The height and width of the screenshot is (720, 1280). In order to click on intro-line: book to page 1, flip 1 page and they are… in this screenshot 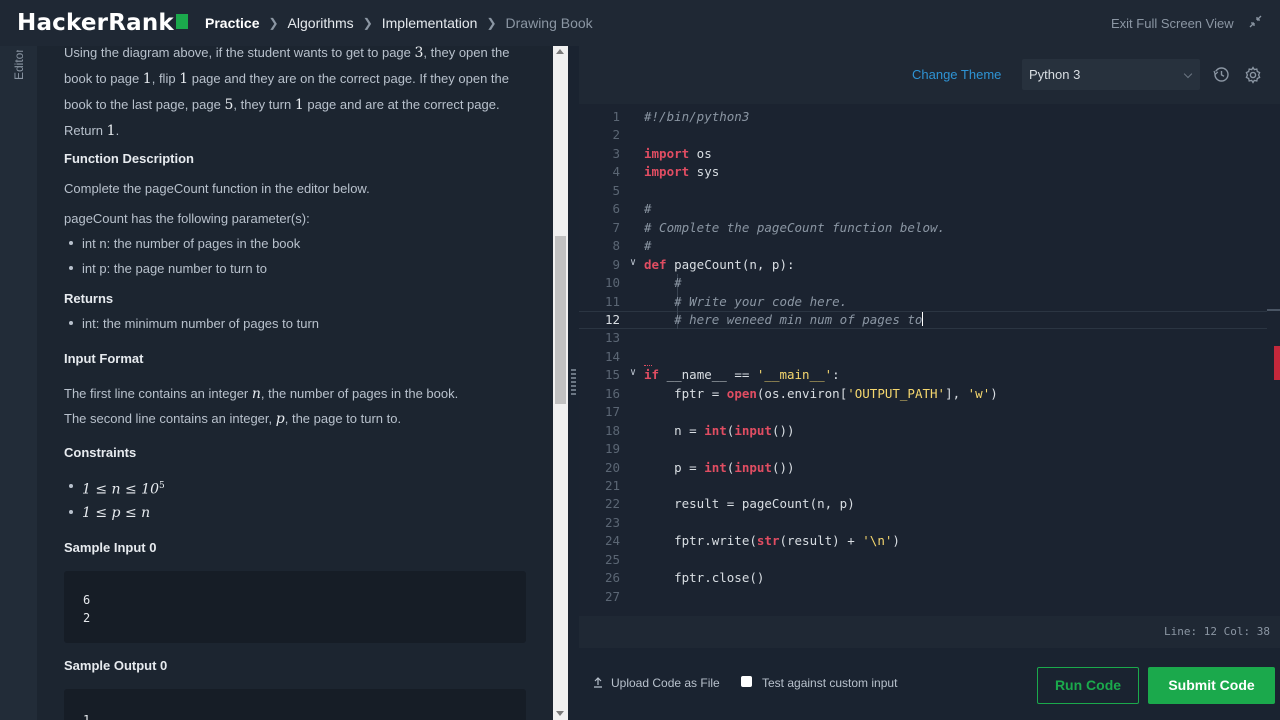, I will do `click(287, 79)`.